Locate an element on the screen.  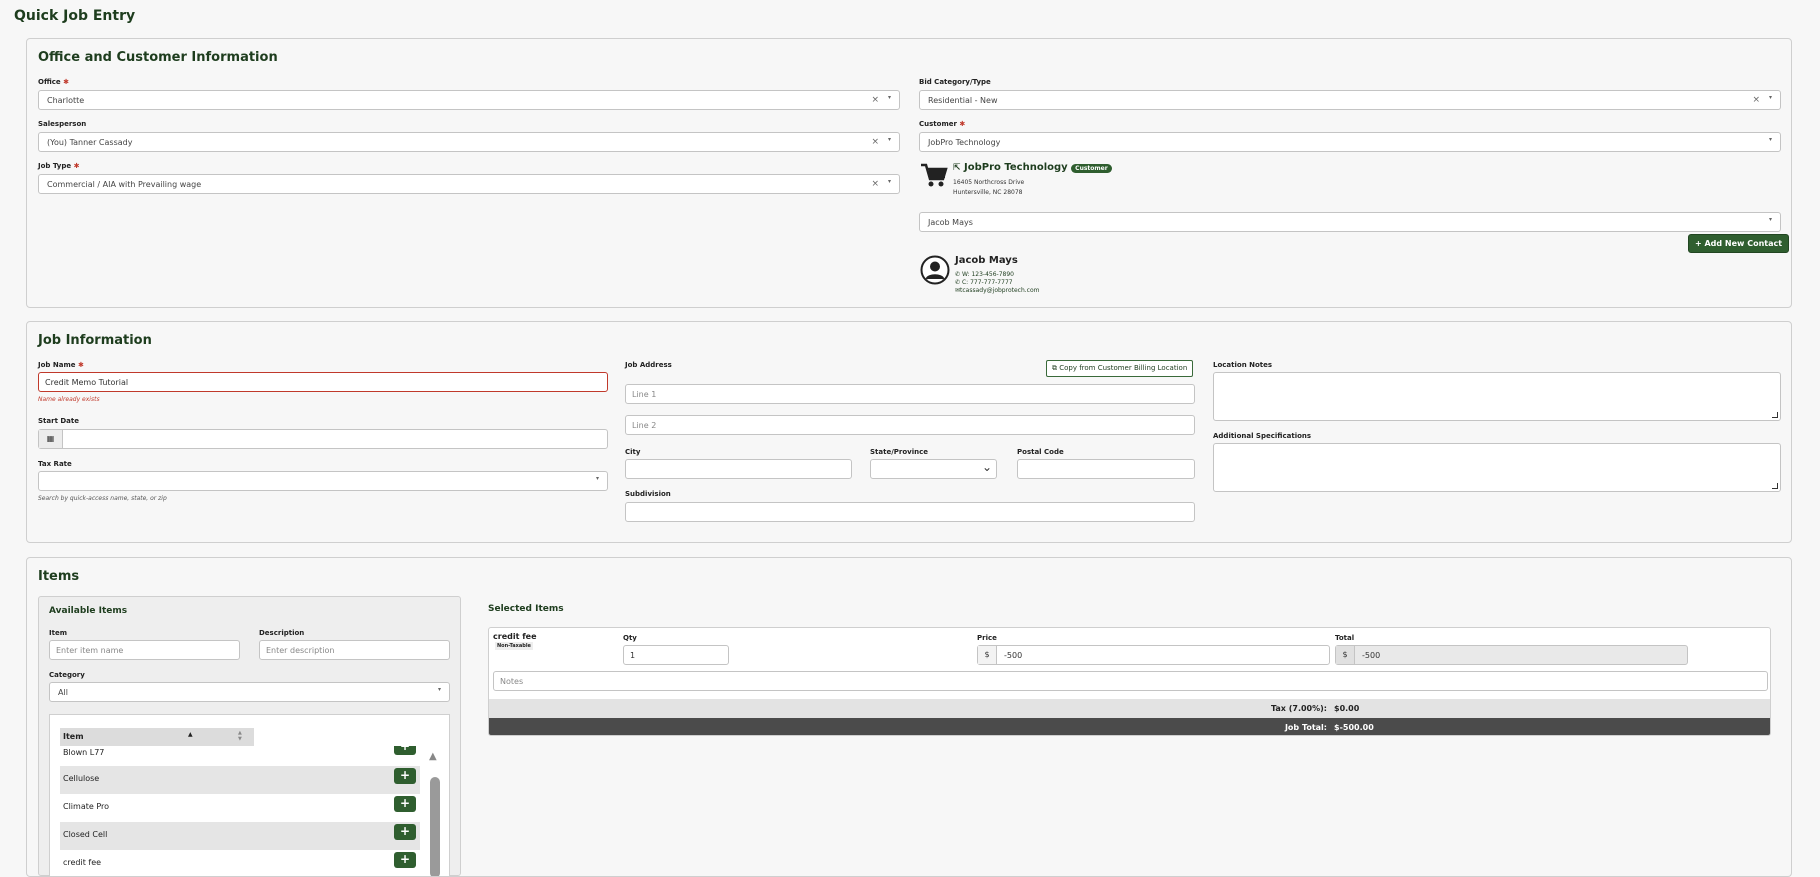
customer-badge: Customer is located at coordinates (1091, 168).